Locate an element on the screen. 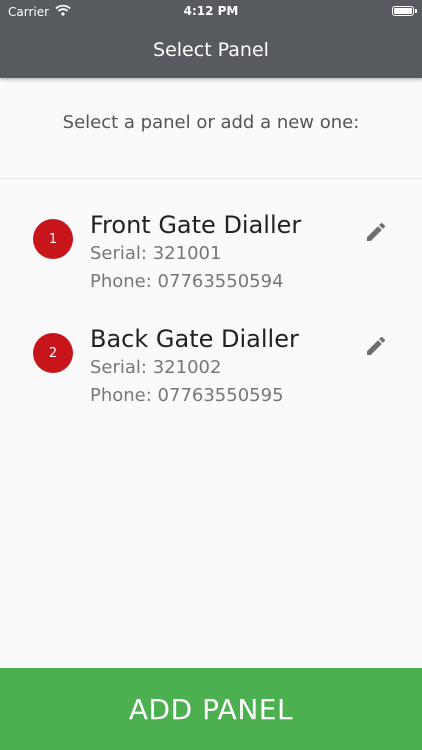 The image size is (422, 750). battery-icon is located at coordinates (404, 11).